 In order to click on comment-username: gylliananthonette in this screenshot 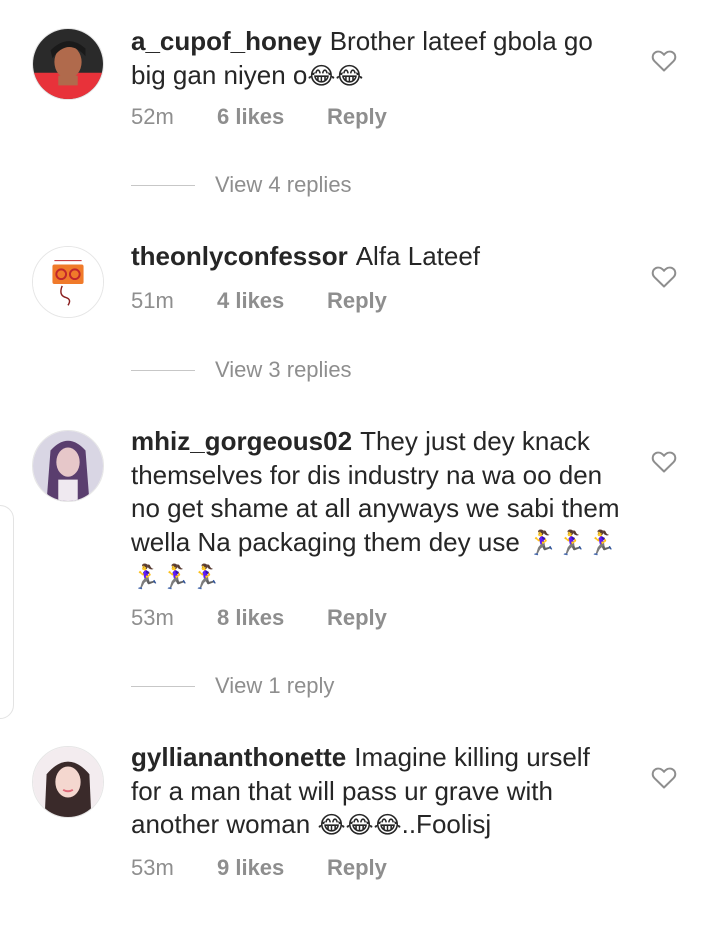, I will do `click(238, 757)`.